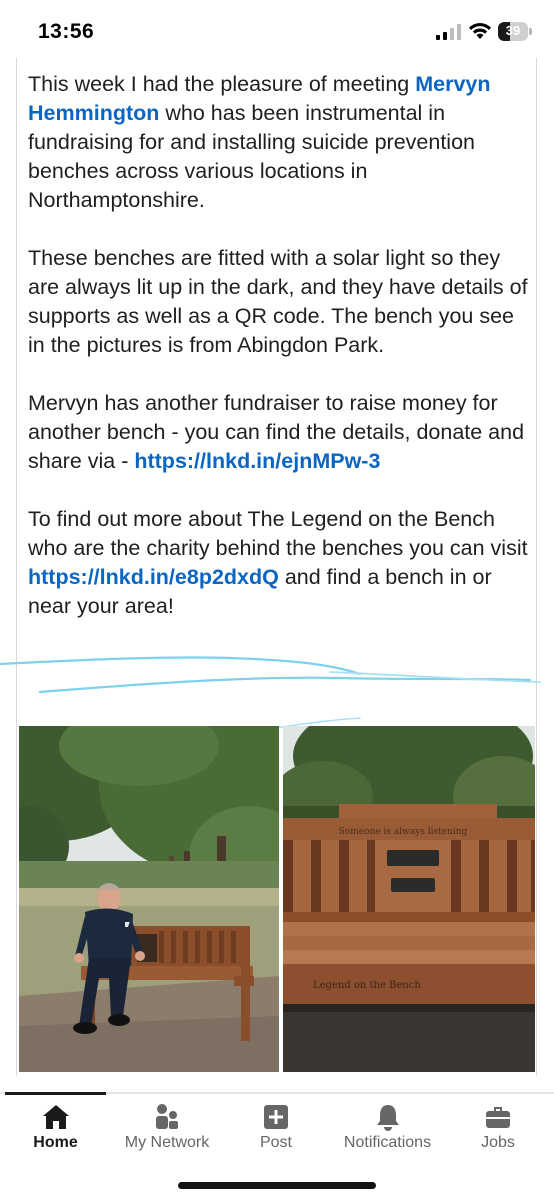  Describe the element at coordinates (498, 1131) in the screenshot. I see `nav-jobs: Jobs` at that location.